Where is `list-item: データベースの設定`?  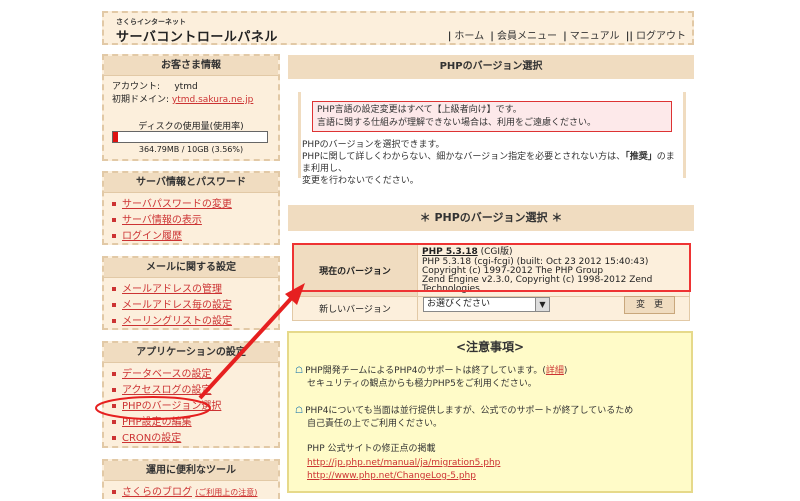
list-item: データベースの設定 is located at coordinates (195, 375).